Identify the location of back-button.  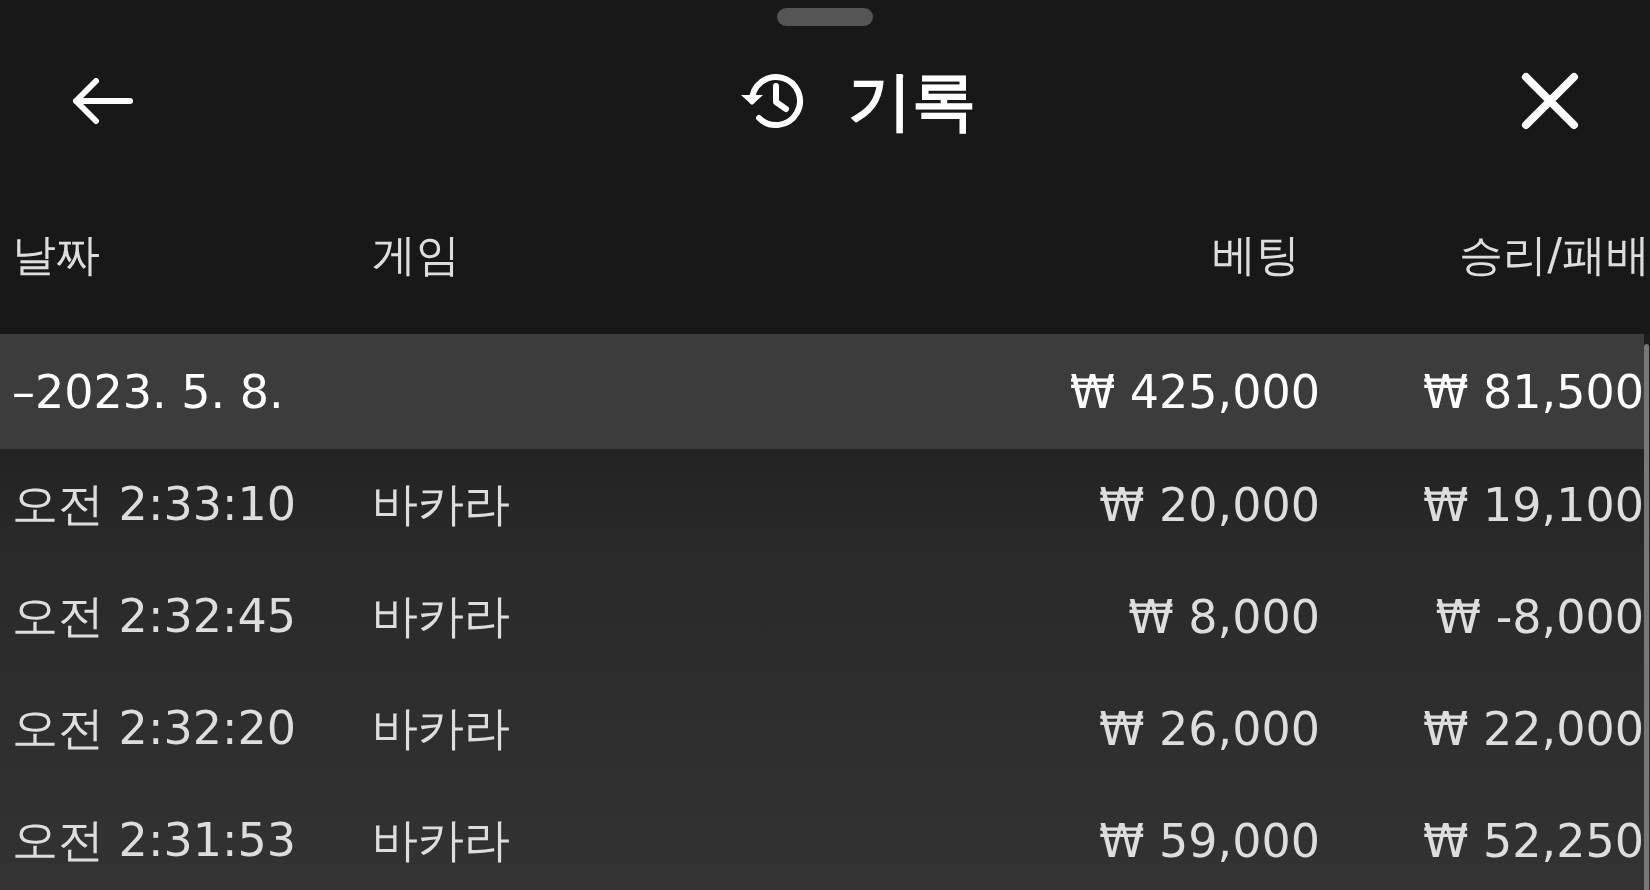
(102, 101).